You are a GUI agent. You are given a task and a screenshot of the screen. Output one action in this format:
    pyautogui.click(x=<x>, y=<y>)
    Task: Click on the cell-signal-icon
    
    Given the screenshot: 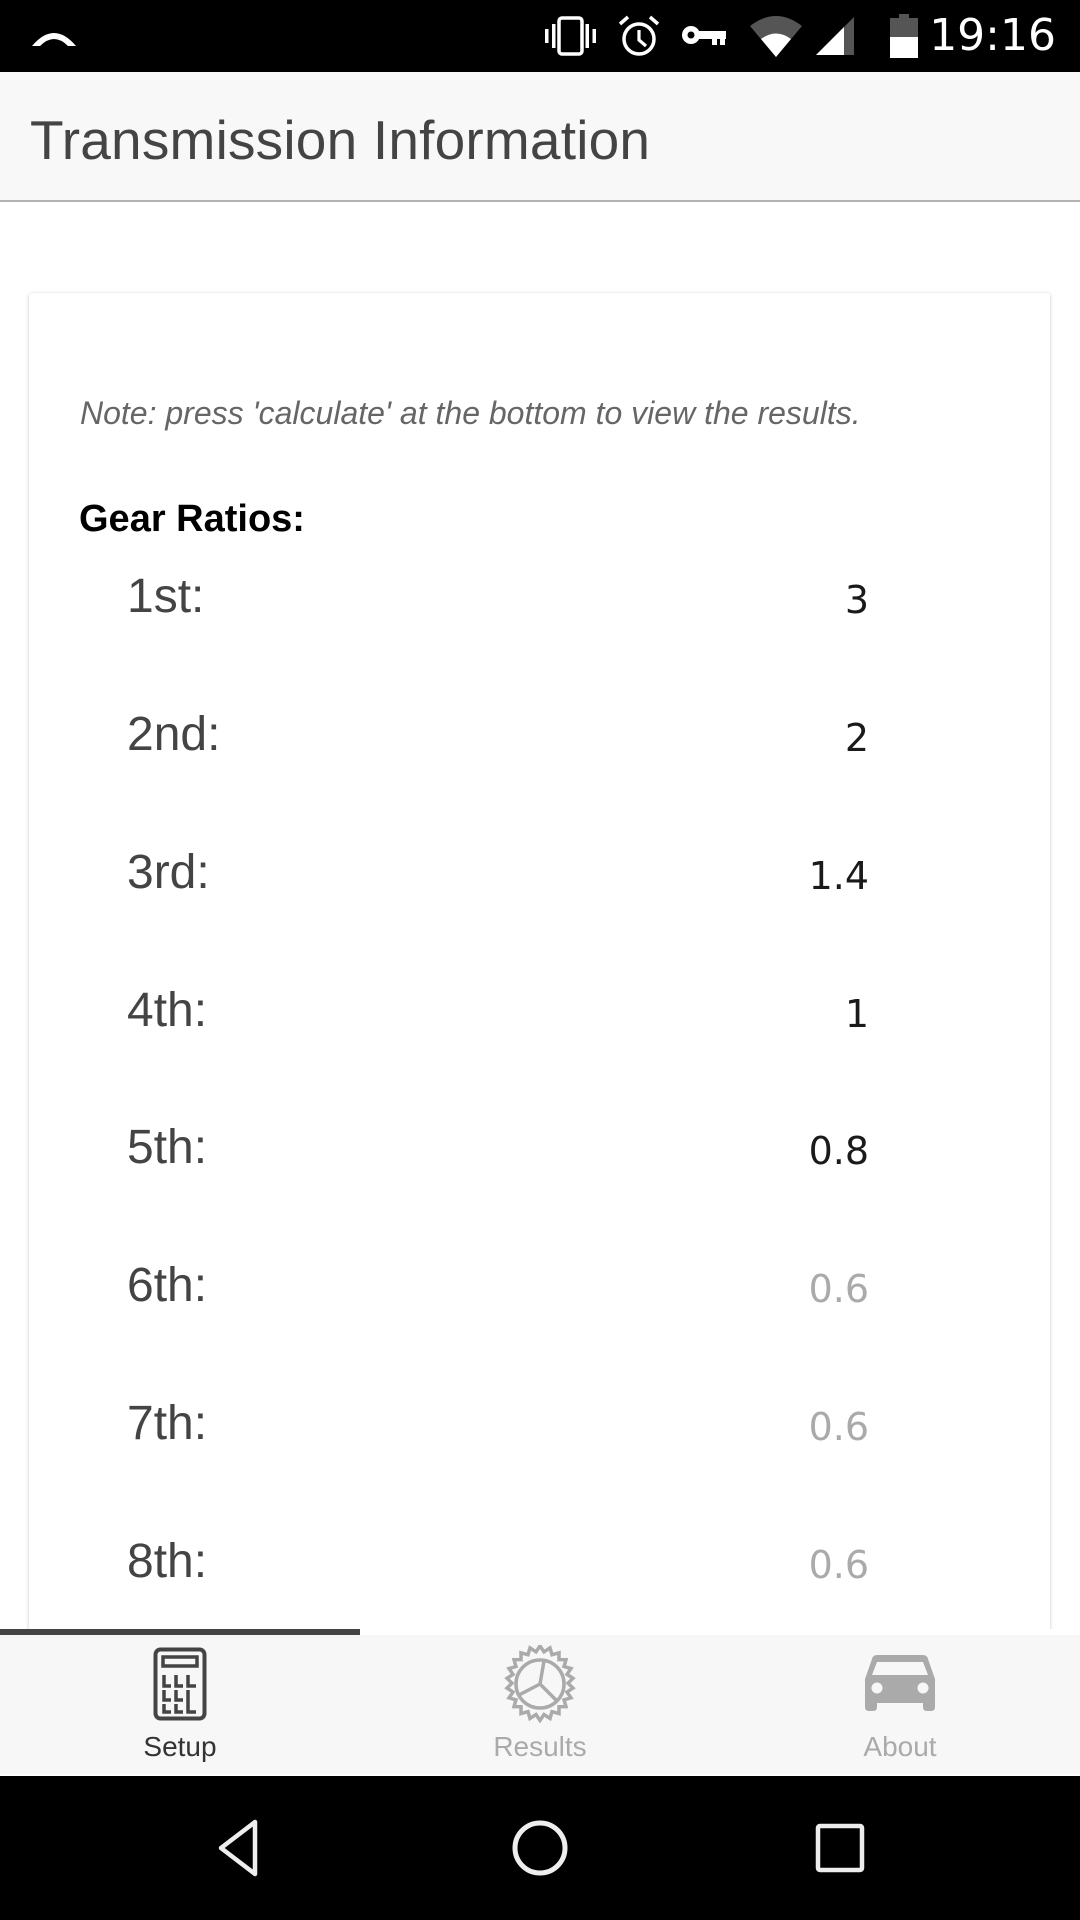 What is the action you would take?
    pyautogui.click(x=835, y=36)
    